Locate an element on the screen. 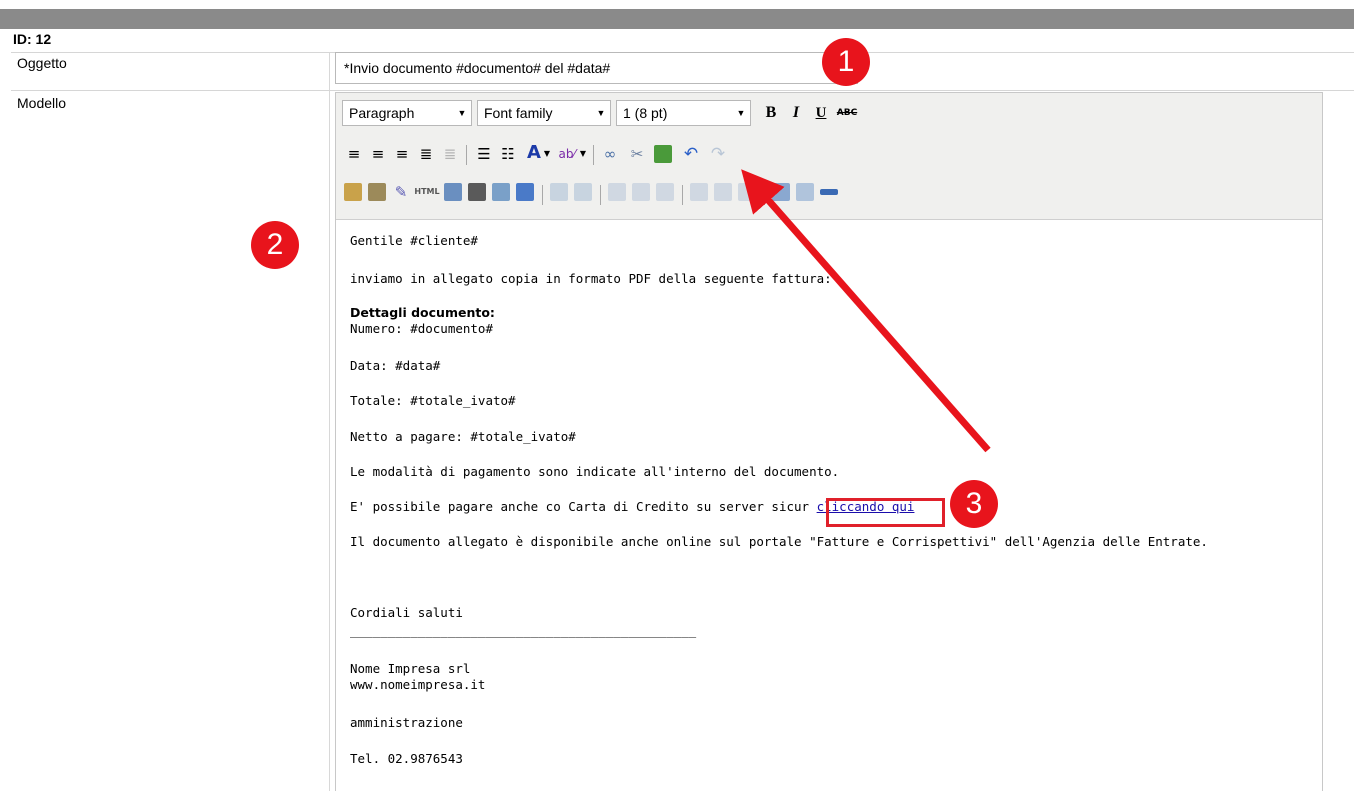  annotation-arrow-line is located at coordinates (866, 311).